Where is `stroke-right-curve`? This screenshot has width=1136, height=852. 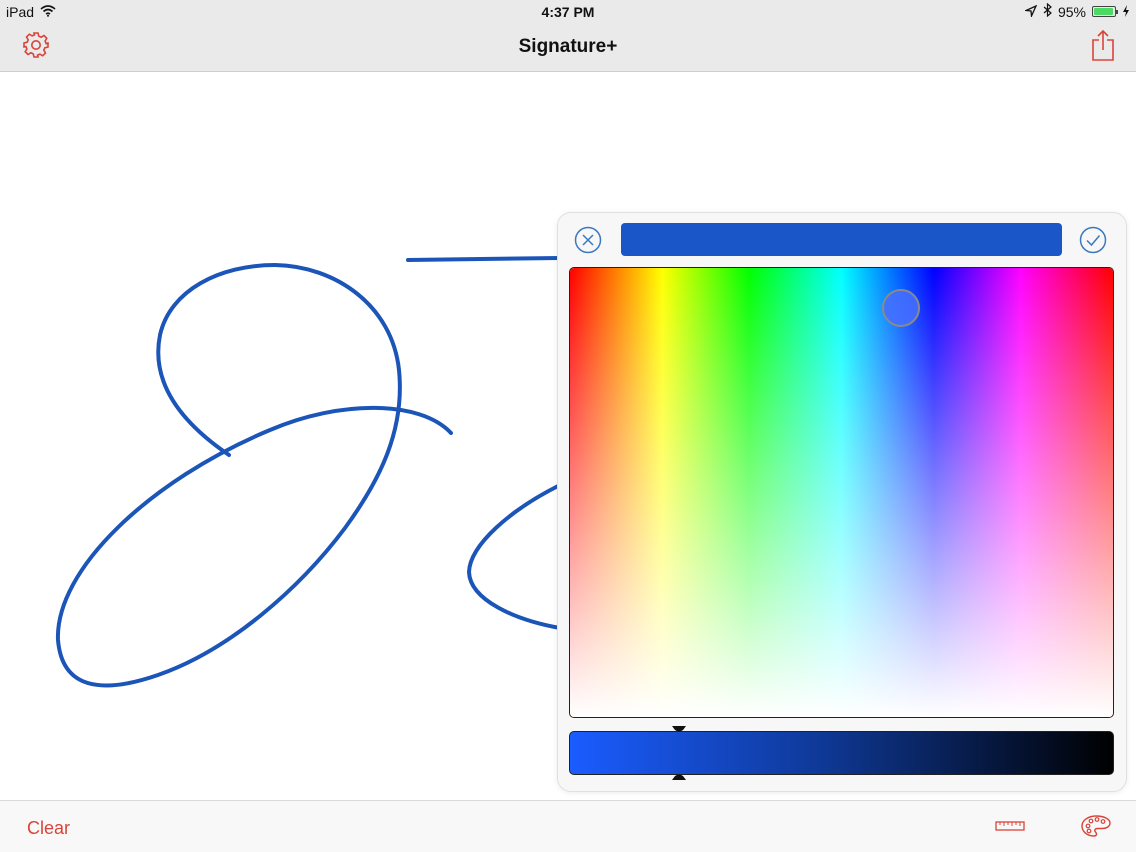 stroke-right-curve is located at coordinates (514, 556).